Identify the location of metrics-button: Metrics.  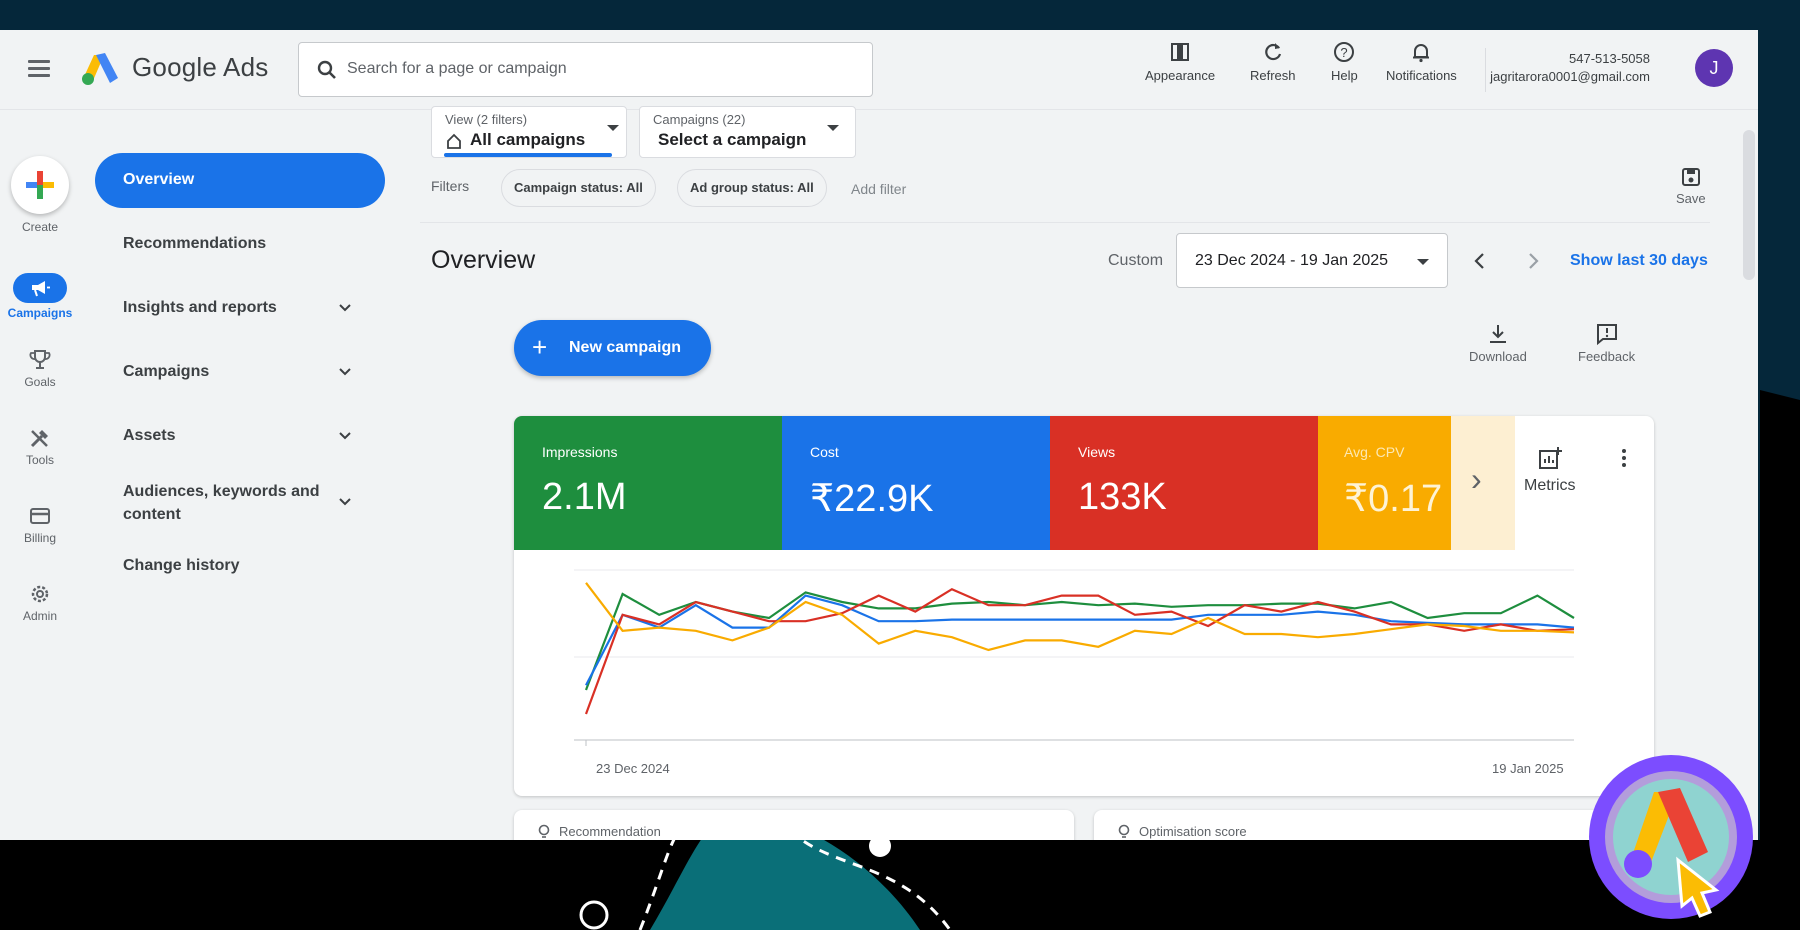
(1550, 470).